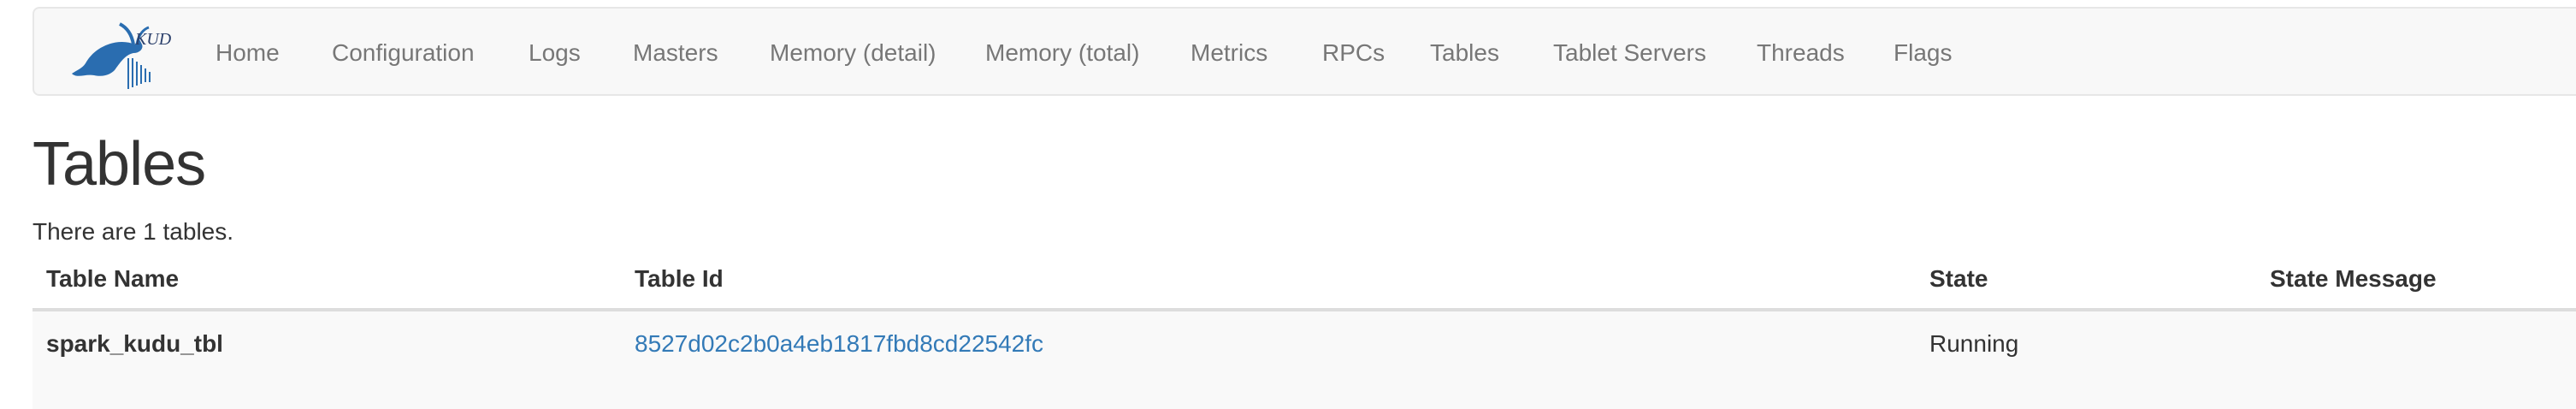  What do you see at coordinates (1958, 279) in the screenshot?
I see `column-header-state: State` at bounding box center [1958, 279].